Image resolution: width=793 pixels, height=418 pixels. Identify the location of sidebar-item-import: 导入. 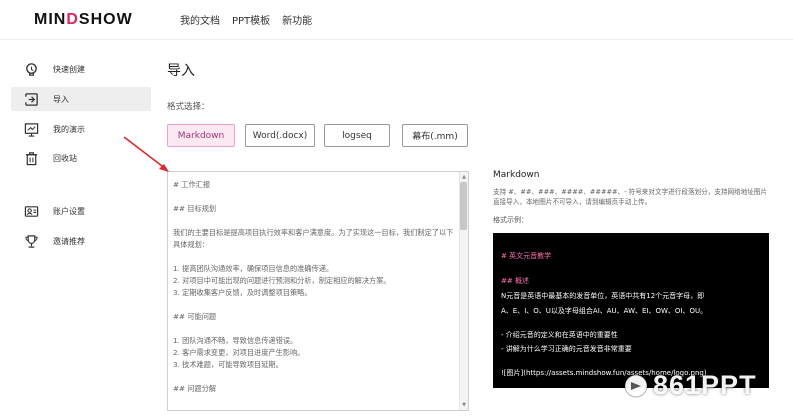
(81, 99).